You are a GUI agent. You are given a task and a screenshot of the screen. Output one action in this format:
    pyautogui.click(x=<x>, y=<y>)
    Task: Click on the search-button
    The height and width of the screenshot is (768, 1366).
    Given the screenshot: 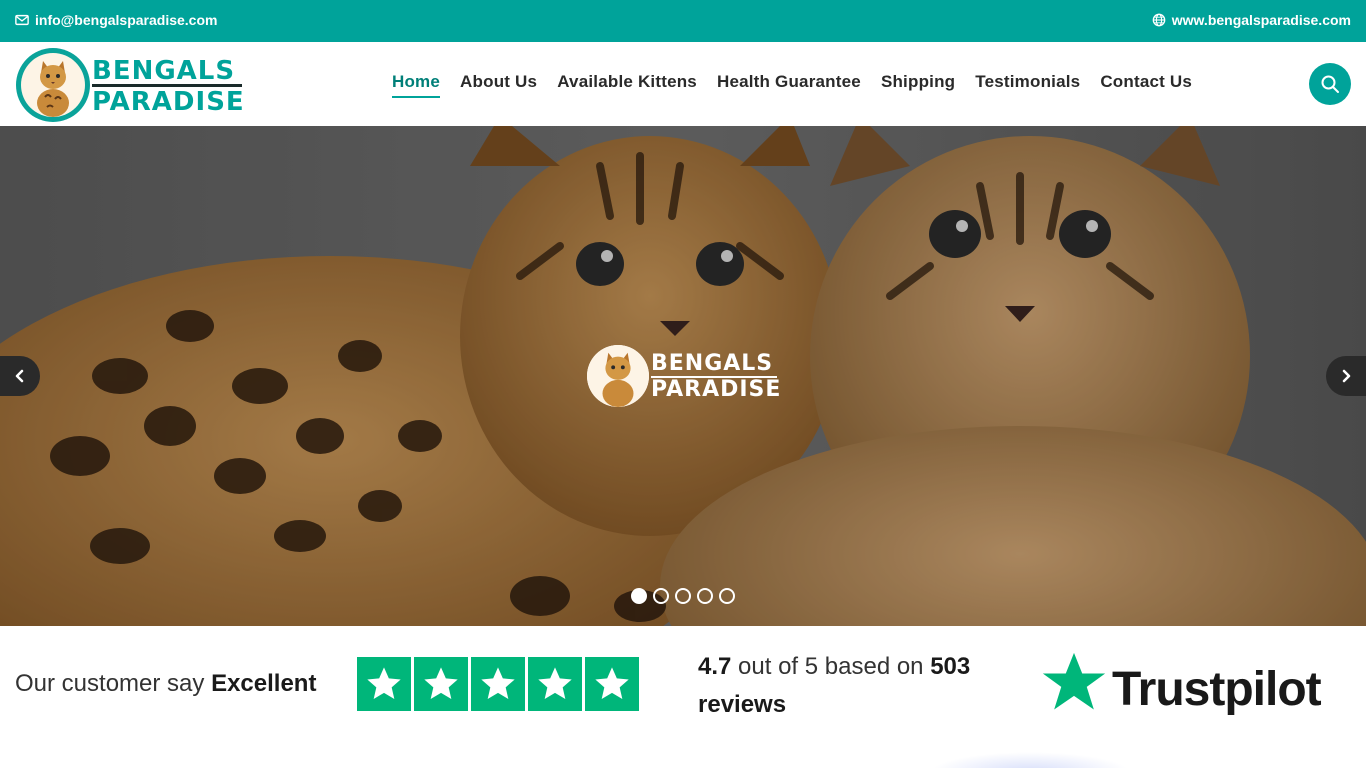 What is the action you would take?
    pyautogui.click(x=1330, y=84)
    